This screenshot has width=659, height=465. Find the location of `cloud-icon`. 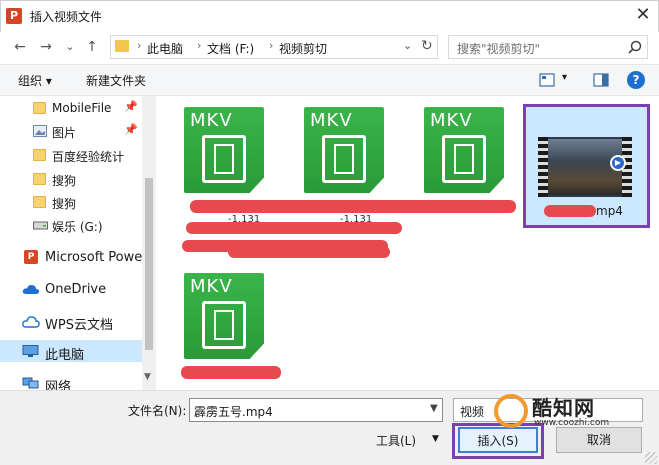

cloud-icon is located at coordinates (31, 289).